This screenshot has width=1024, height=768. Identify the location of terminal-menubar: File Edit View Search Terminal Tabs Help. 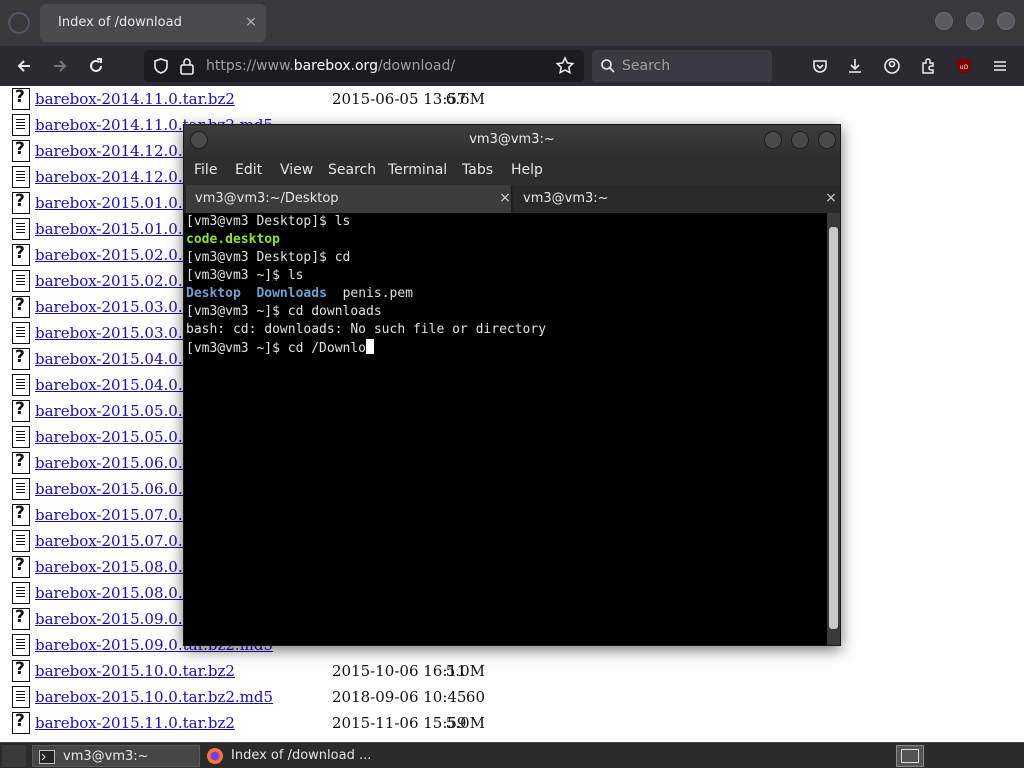
(512, 170).